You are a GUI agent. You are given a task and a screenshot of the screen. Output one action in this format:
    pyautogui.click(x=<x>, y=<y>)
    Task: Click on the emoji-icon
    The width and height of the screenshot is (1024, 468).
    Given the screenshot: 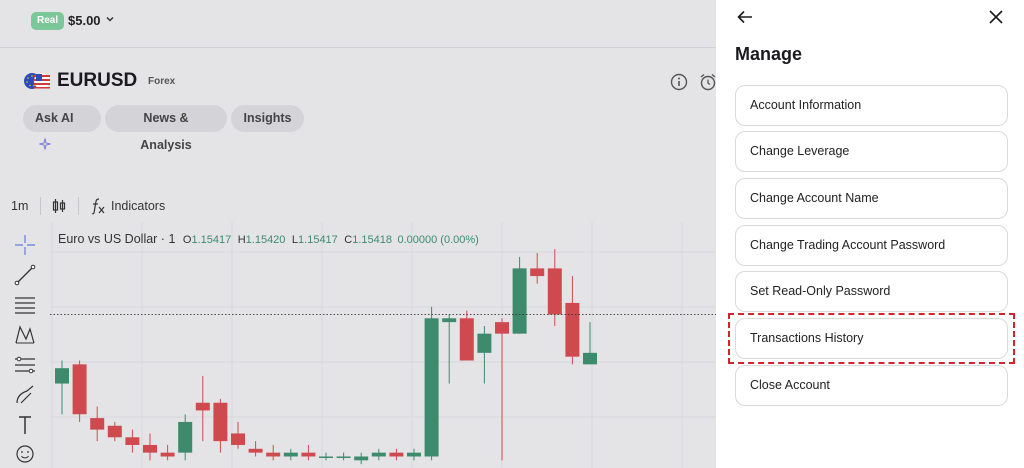 What is the action you would take?
    pyautogui.click(x=25, y=454)
    